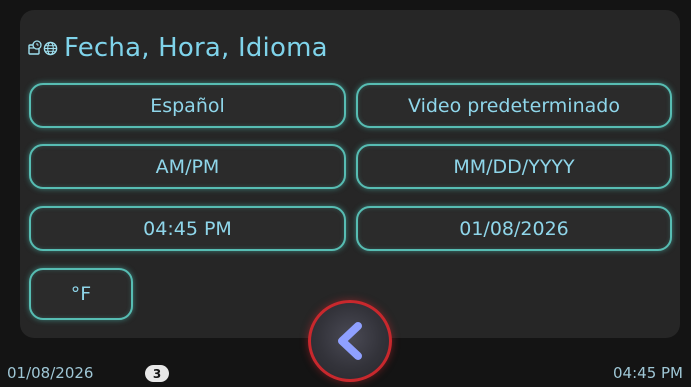  What do you see at coordinates (648, 373) in the screenshot?
I see `status-time: 04:45 PM` at bounding box center [648, 373].